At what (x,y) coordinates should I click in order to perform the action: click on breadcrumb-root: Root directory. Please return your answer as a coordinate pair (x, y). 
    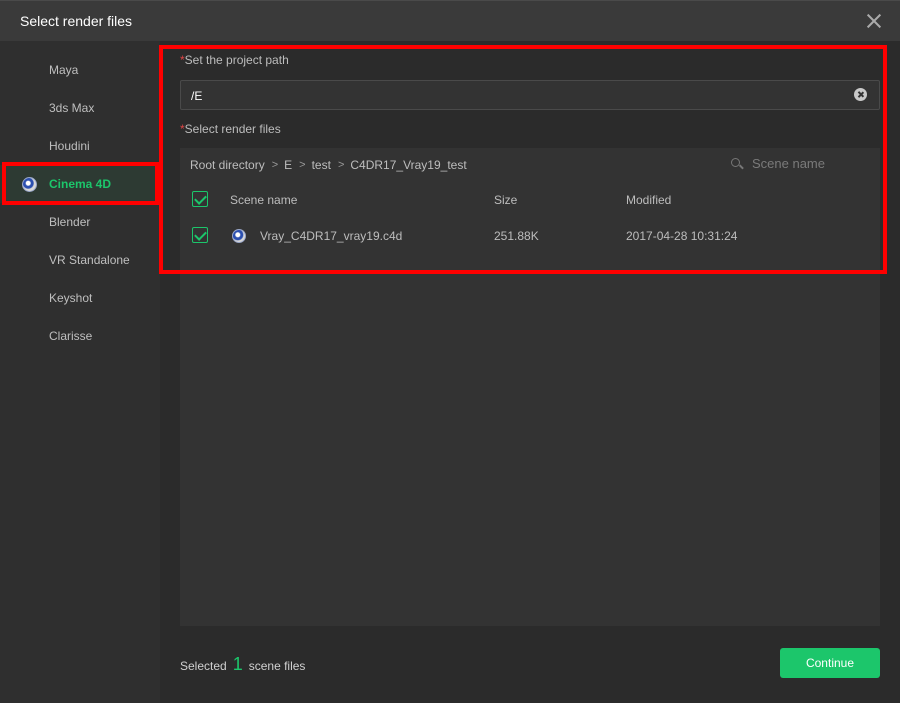
    Looking at the image, I should click on (227, 165).